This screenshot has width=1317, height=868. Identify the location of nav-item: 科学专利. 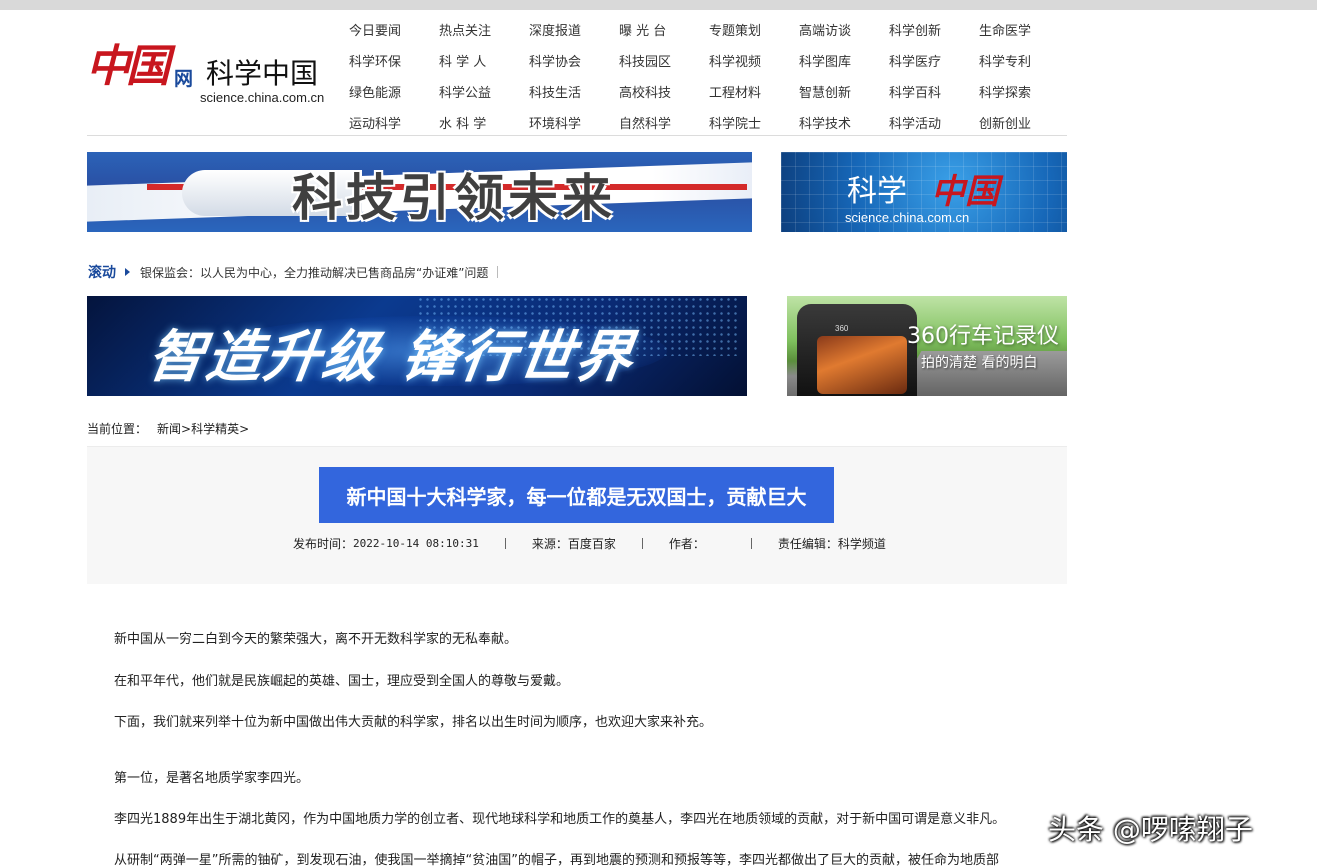
(1024, 60).